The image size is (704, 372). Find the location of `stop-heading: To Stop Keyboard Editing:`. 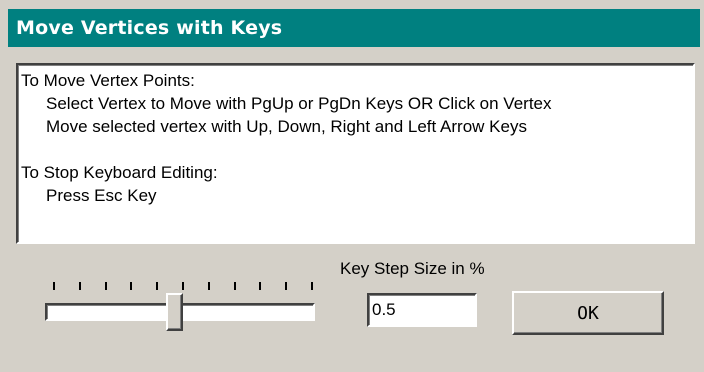

stop-heading: To Stop Keyboard Editing: is located at coordinates (119, 172).